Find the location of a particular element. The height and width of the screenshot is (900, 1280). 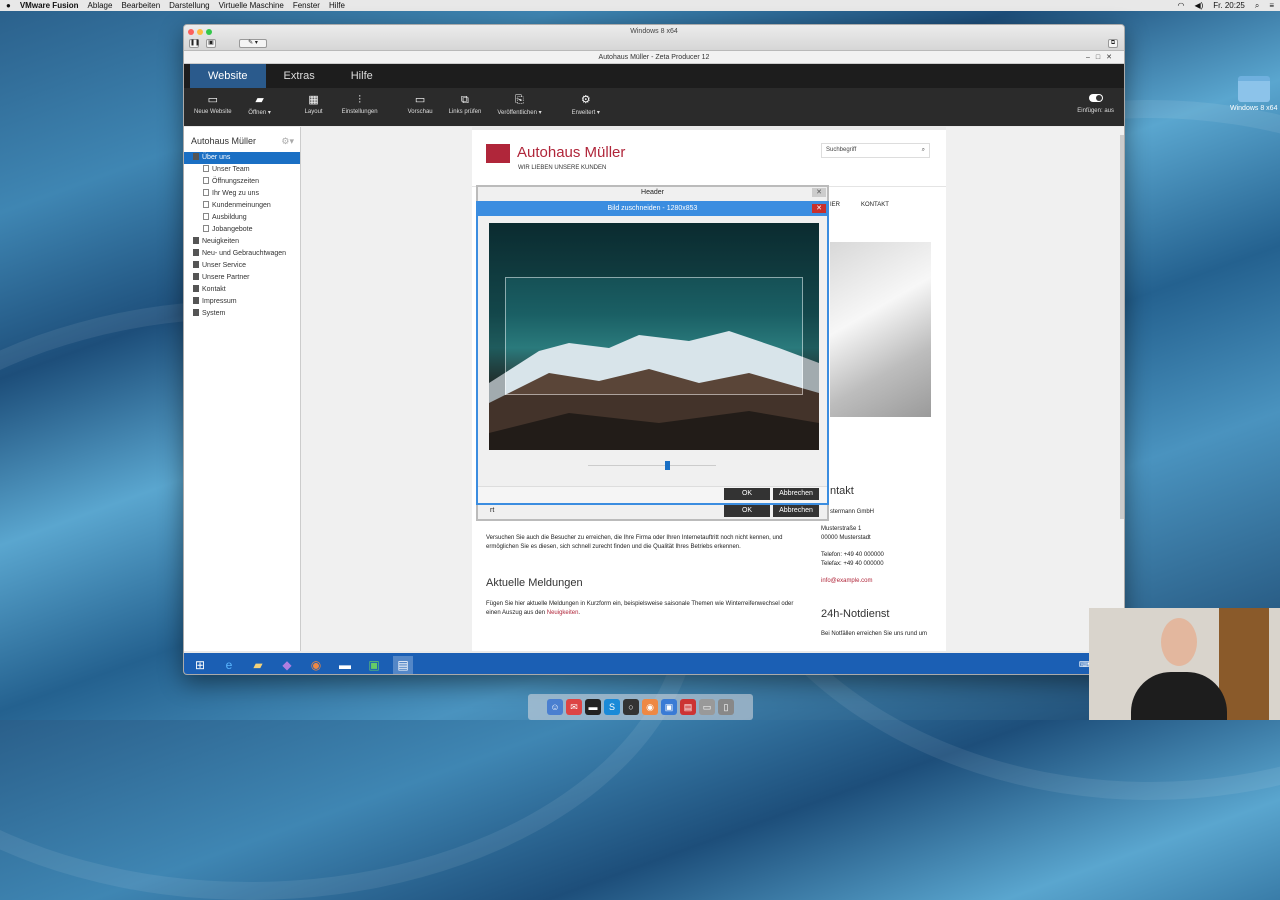

sidebar-item: Unser Service is located at coordinates (242, 266).